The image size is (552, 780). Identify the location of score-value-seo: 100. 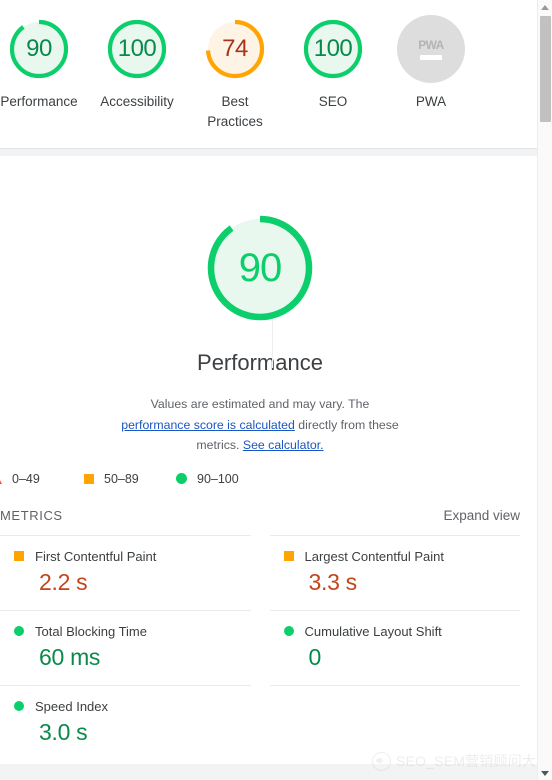
(333, 48).